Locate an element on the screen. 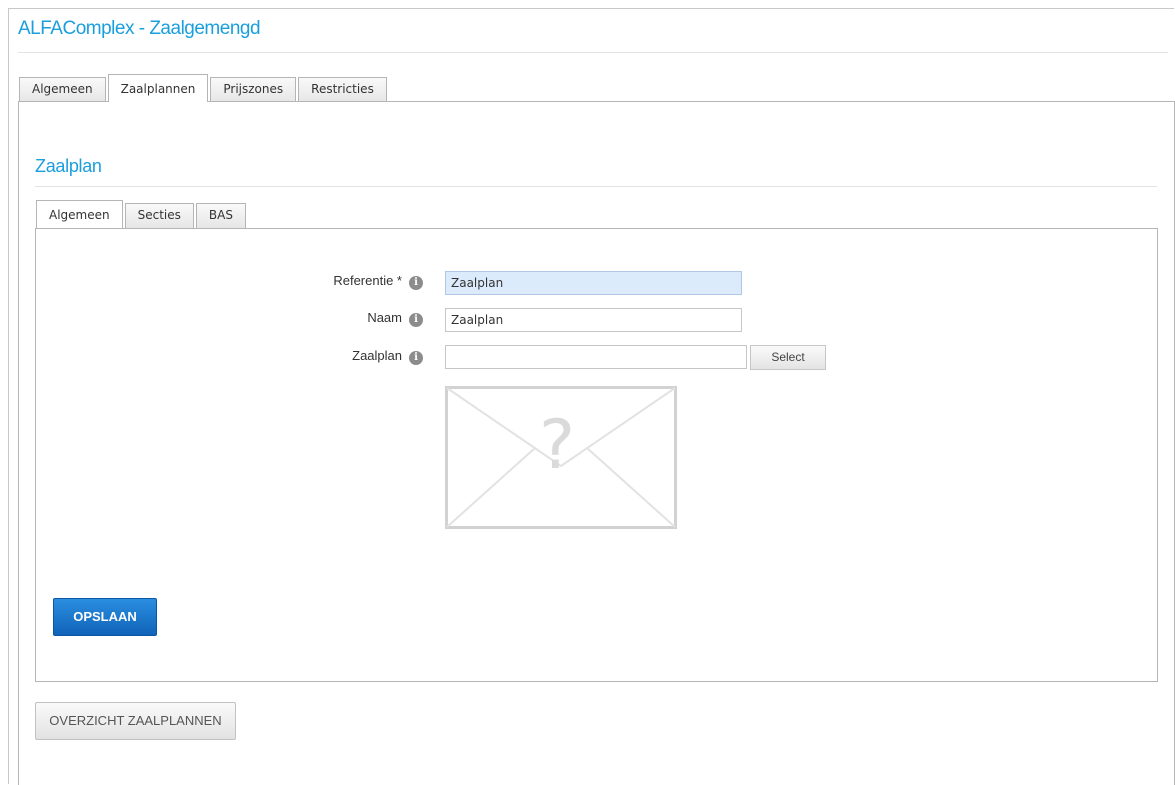 This screenshot has height=785, width=1175. naam-label: Naam is located at coordinates (384, 317).